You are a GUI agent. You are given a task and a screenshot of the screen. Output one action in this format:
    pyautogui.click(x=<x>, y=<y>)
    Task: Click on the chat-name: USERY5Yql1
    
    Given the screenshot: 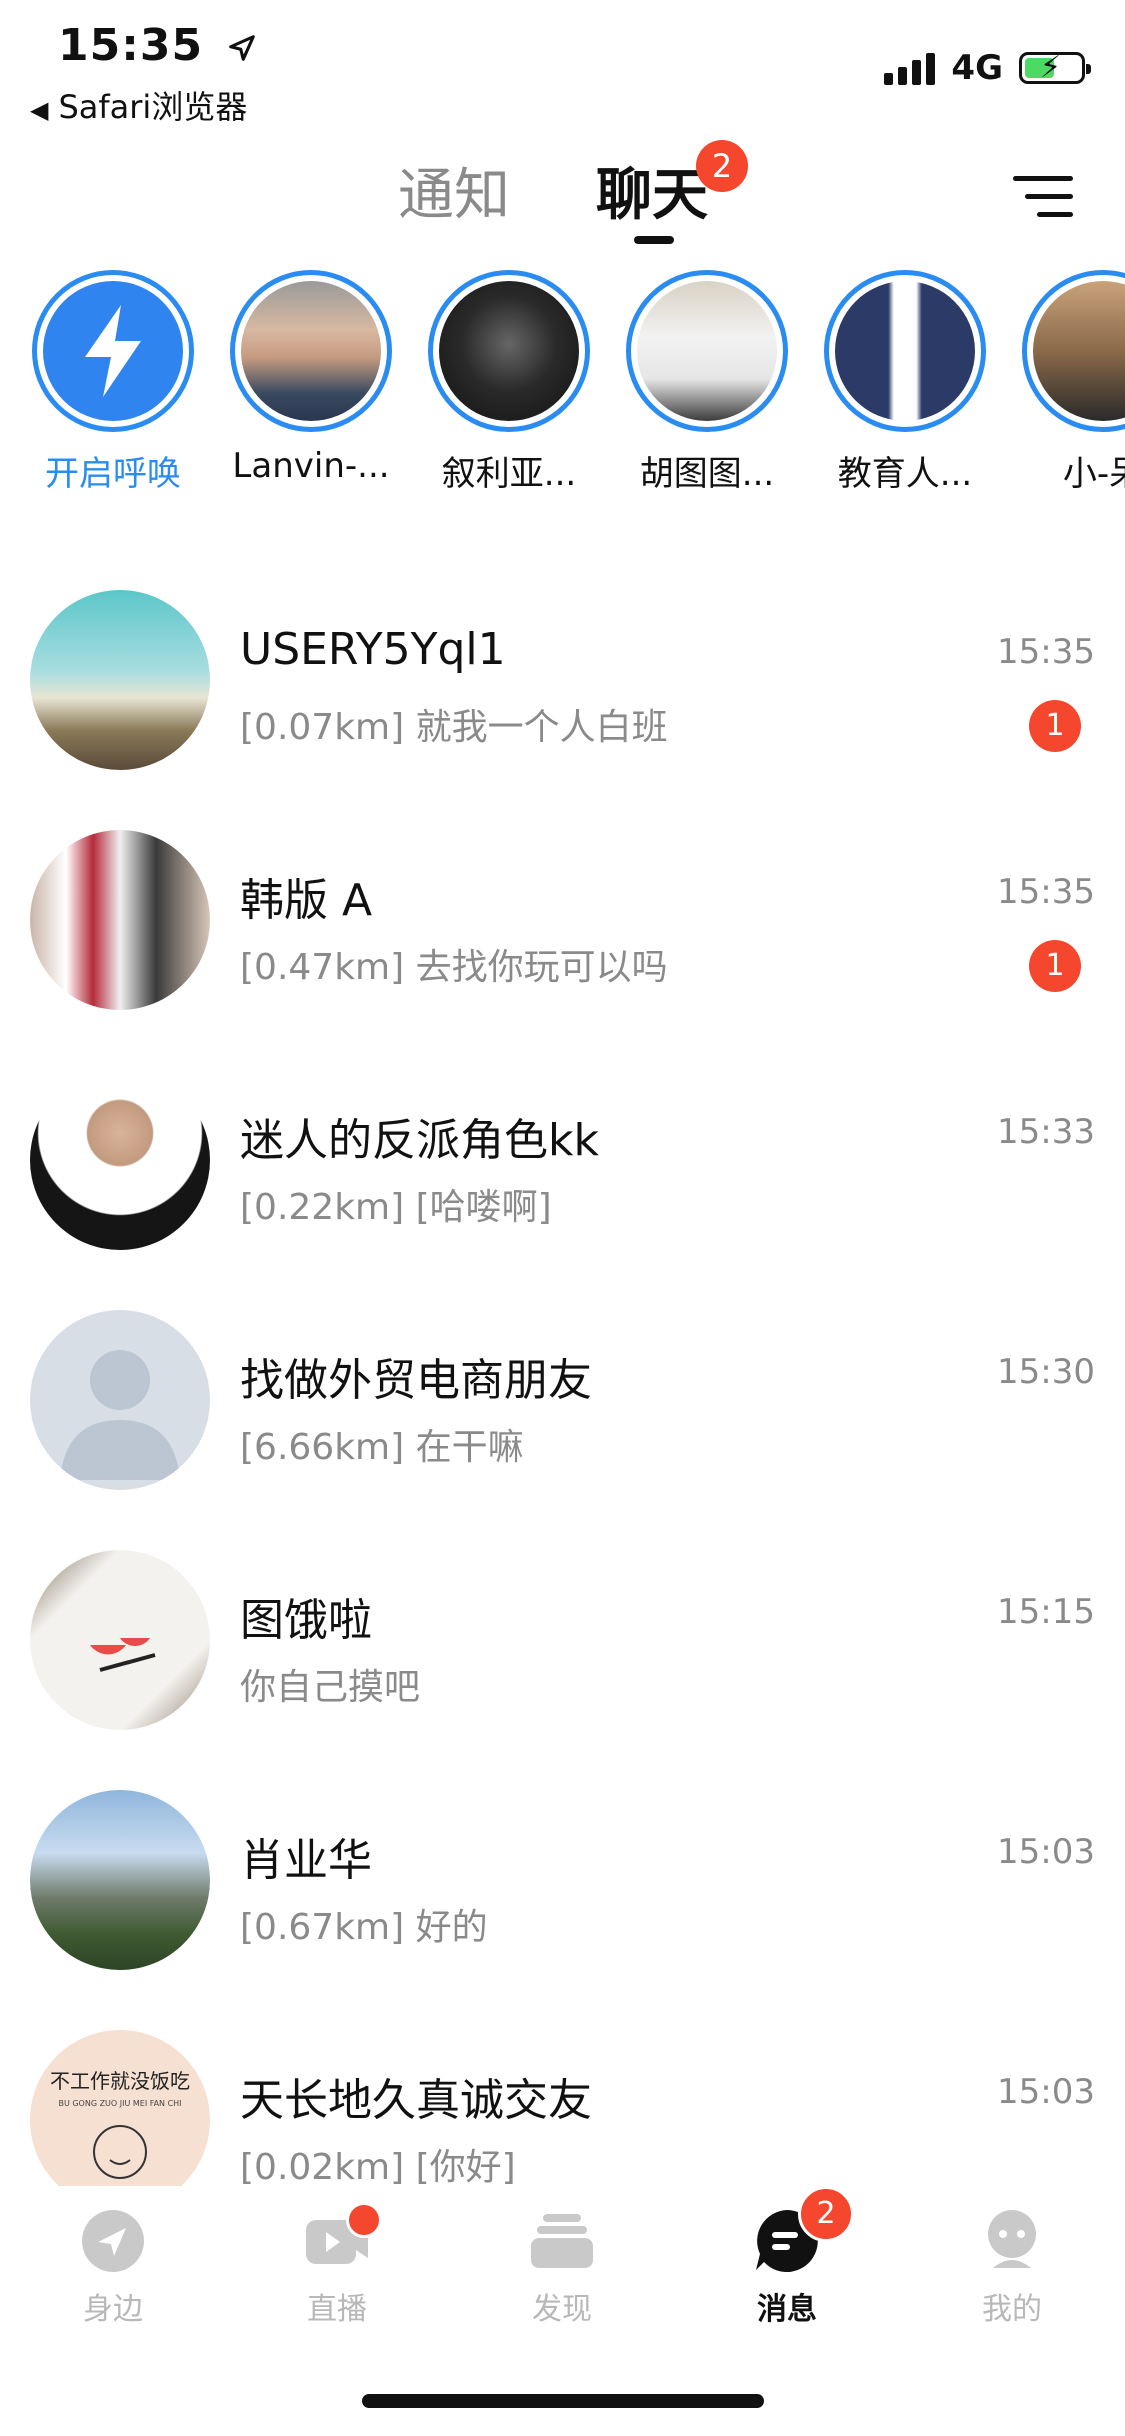 What is the action you would take?
    pyautogui.click(x=373, y=649)
    